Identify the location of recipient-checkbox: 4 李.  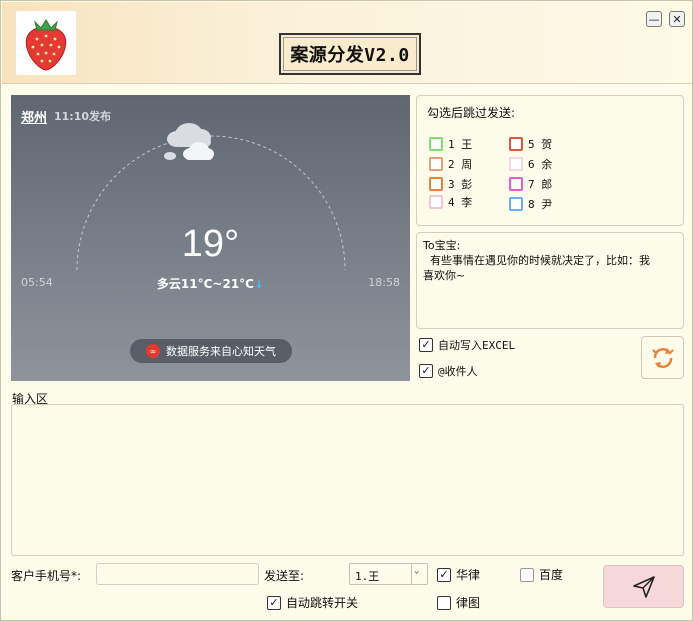
(450, 202).